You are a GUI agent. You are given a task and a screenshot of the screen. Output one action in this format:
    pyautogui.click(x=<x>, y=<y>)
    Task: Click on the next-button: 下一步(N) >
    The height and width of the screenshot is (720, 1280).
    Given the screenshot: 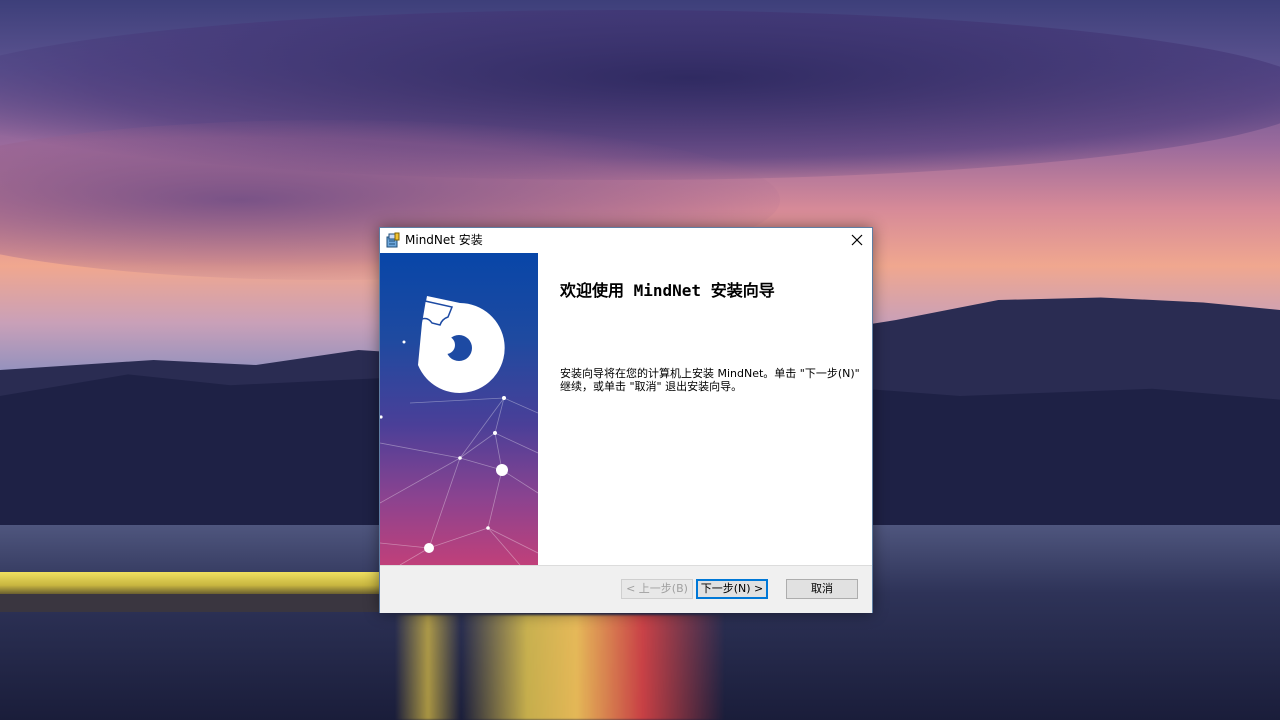 What is the action you would take?
    pyautogui.click(x=732, y=589)
    